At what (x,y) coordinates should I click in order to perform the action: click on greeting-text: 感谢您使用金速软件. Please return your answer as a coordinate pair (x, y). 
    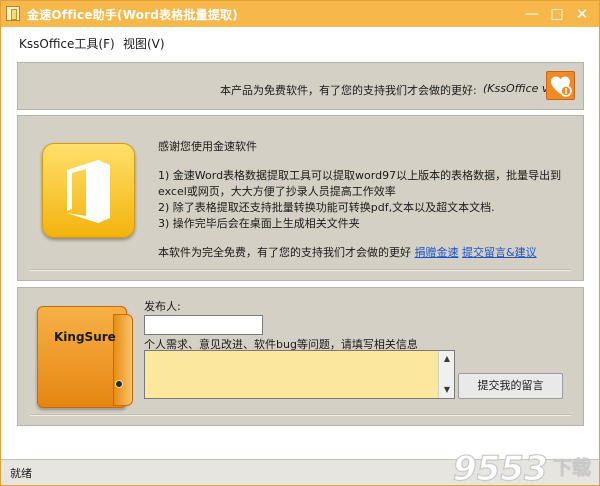
    Looking at the image, I should click on (207, 146).